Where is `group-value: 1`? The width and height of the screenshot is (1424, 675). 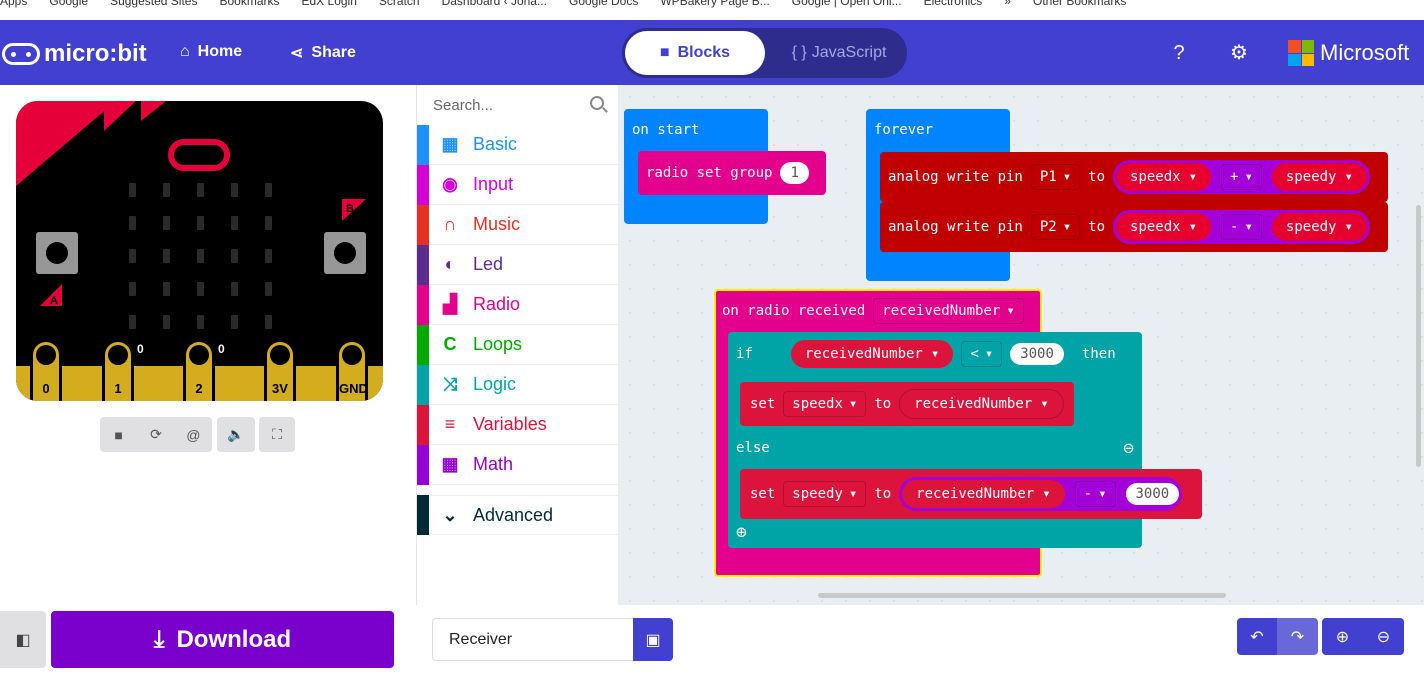
group-value: 1 is located at coordinates (794, 173).